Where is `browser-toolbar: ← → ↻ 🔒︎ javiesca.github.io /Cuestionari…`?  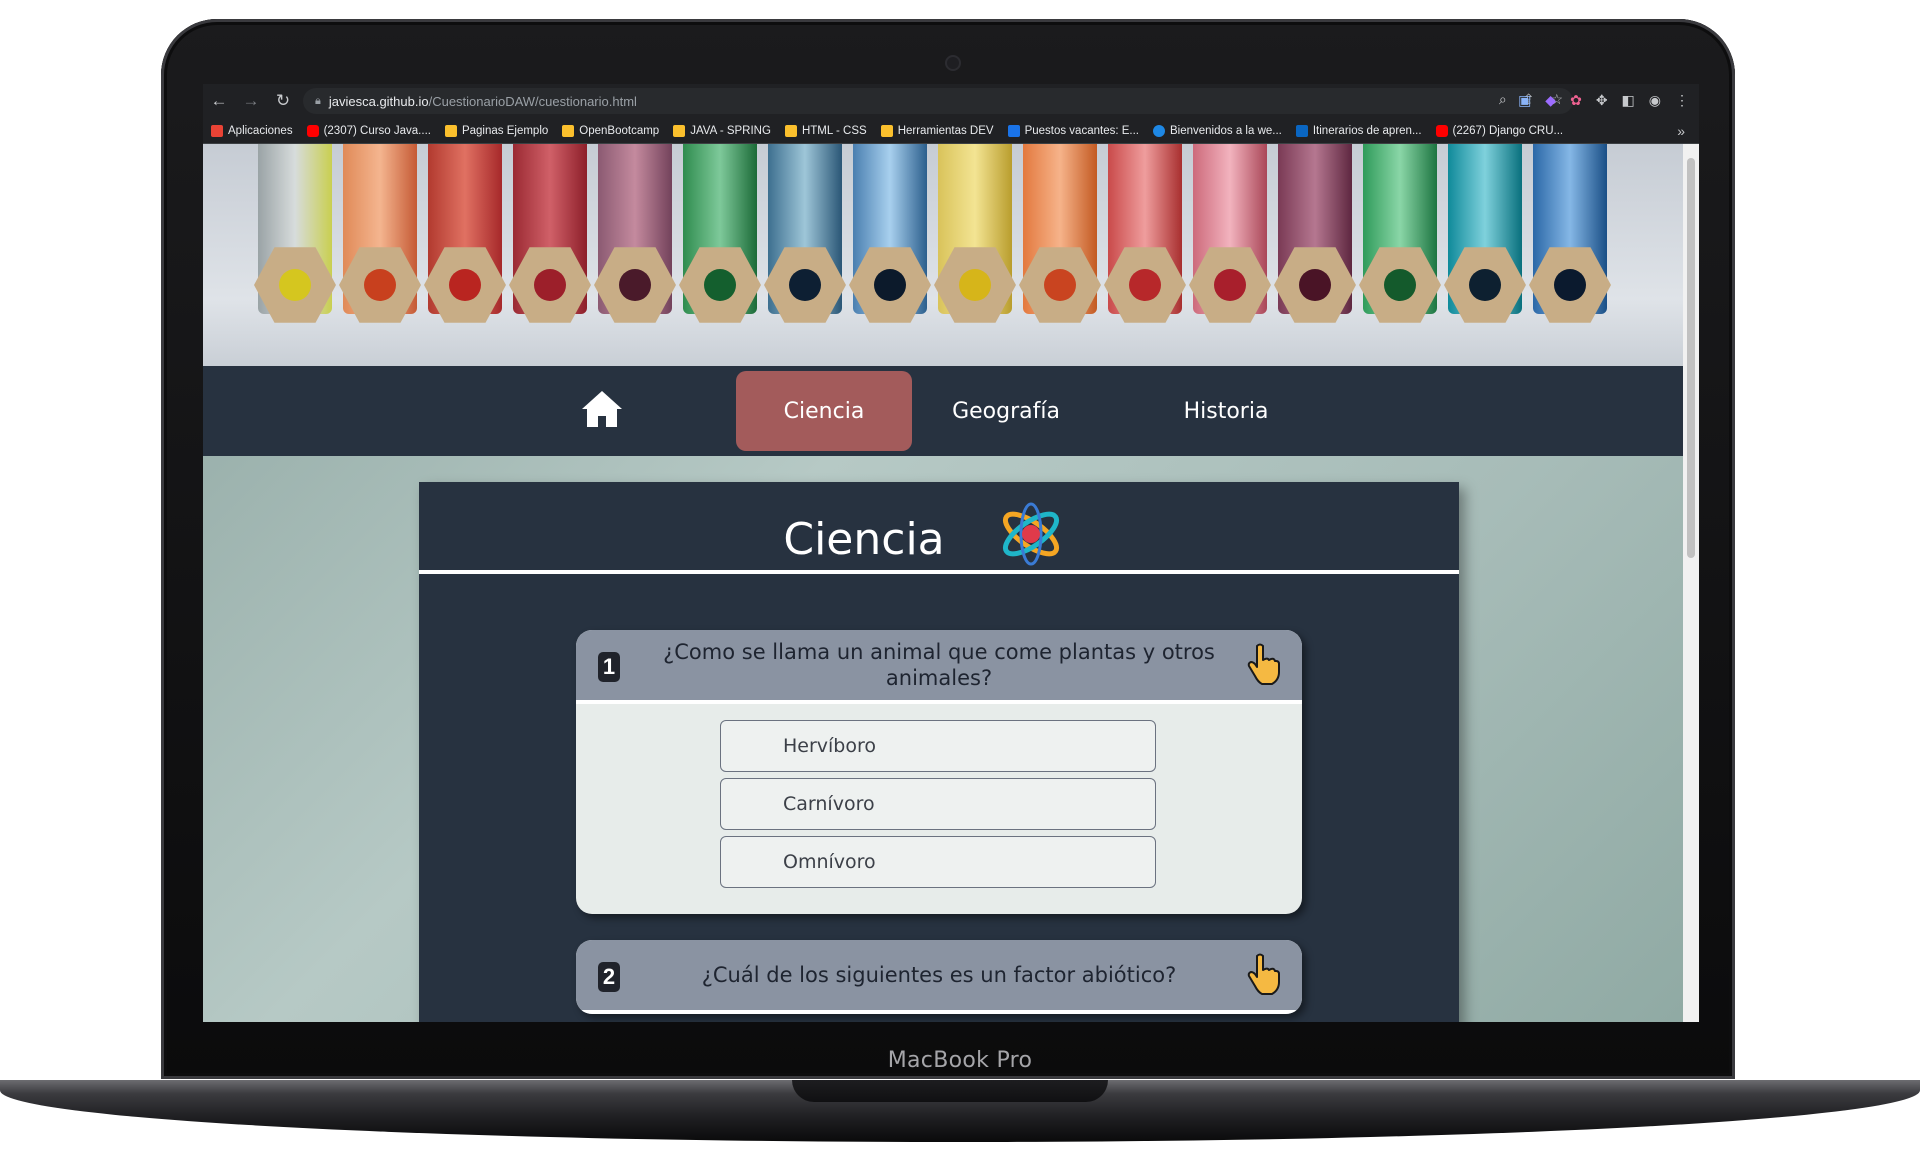 browser-toolbar: ← → ↻ 🔒︎ javiesca.github.io /Cuestionari… is located at coordinates (951, 101).